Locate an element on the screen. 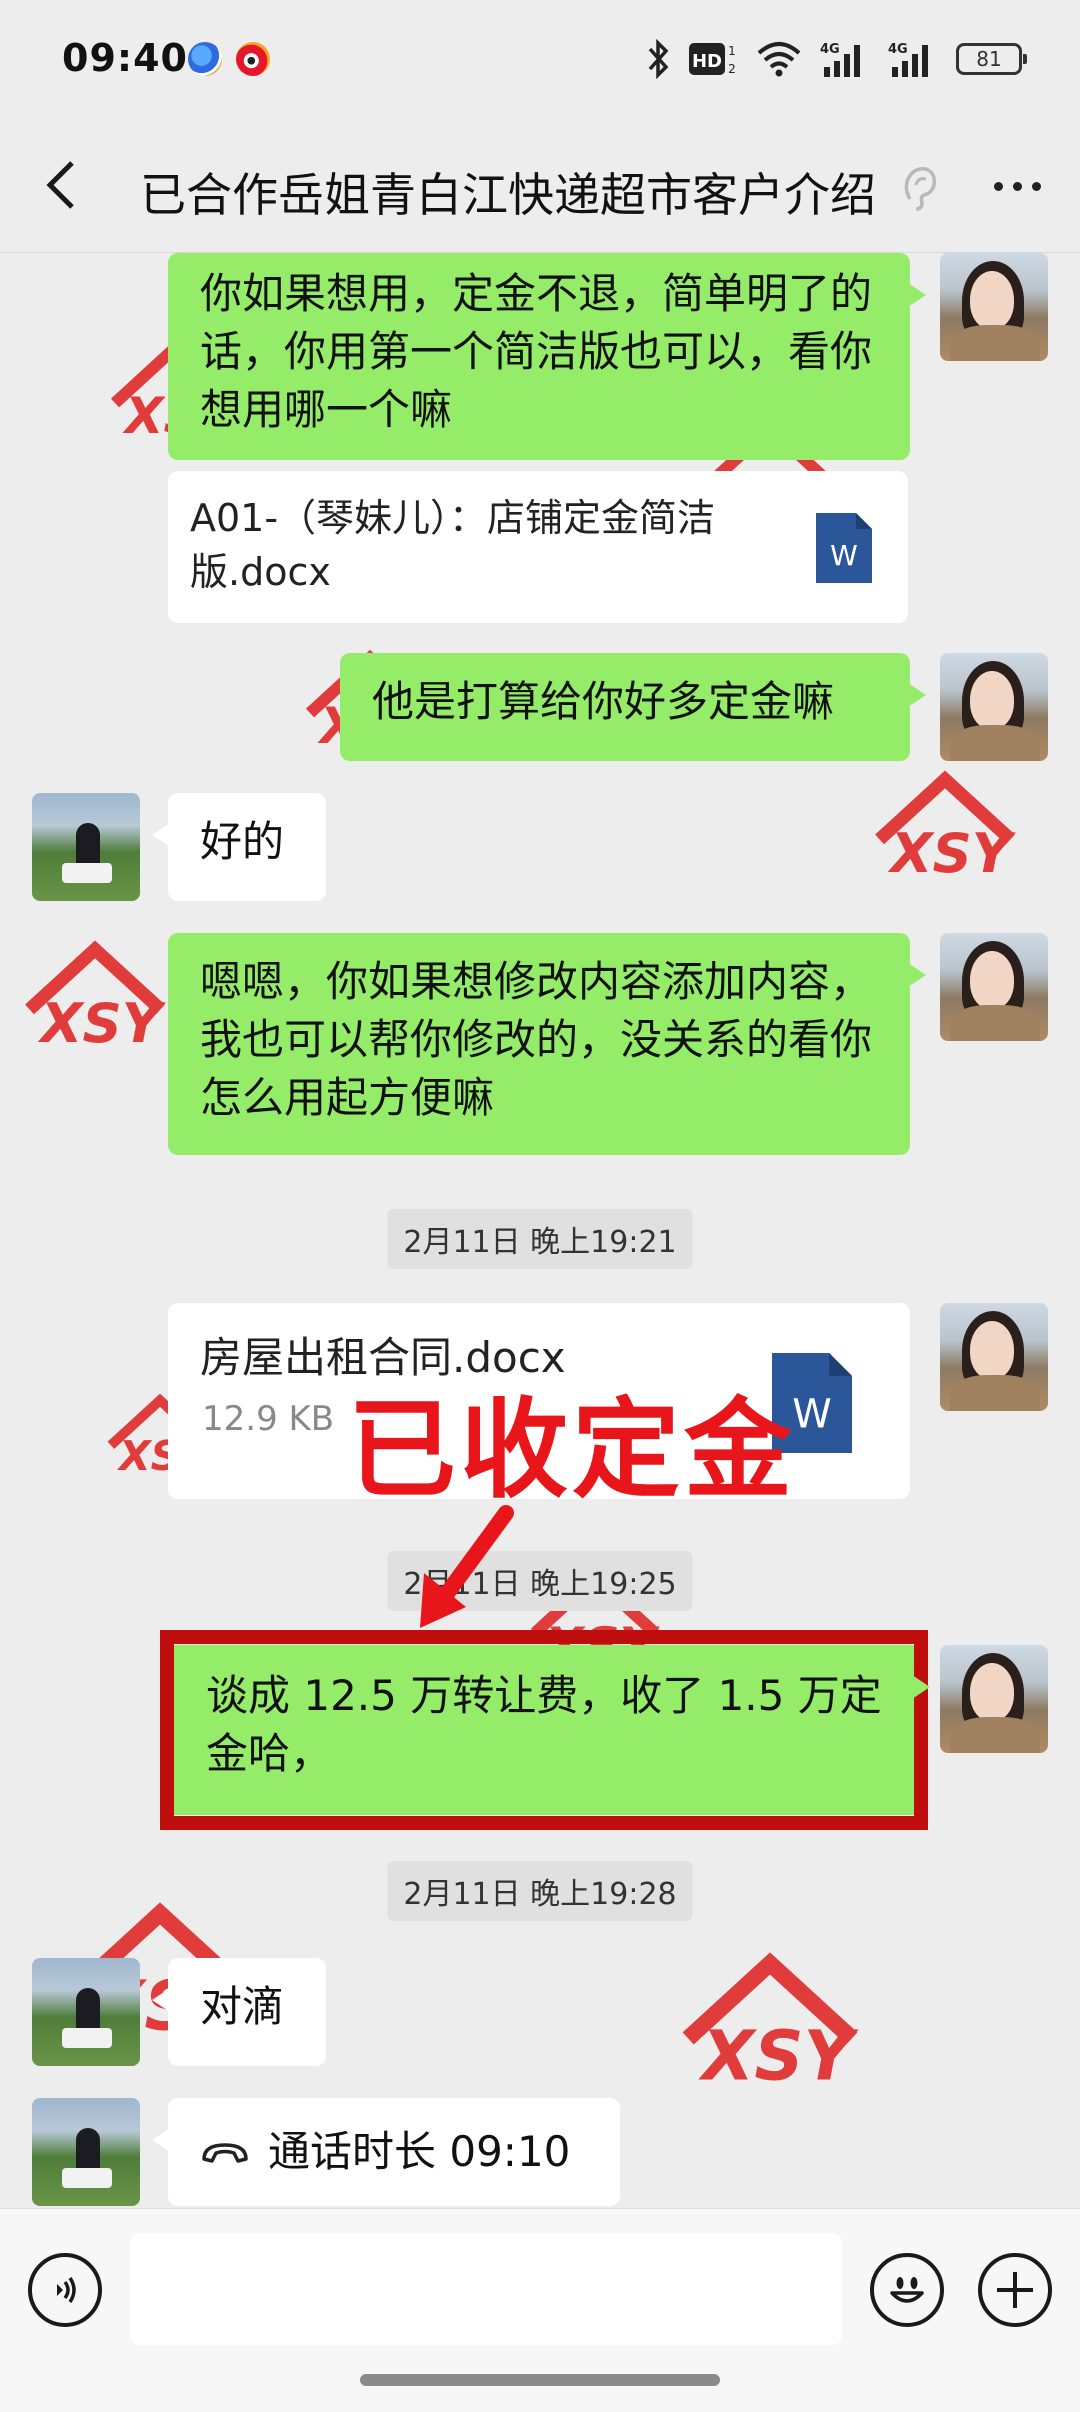 The width and height of the screenshot is (1080, 2412). status-bar: 09:40 HD 1 2 4G 4G 81 is located at coordinates (540, 62).